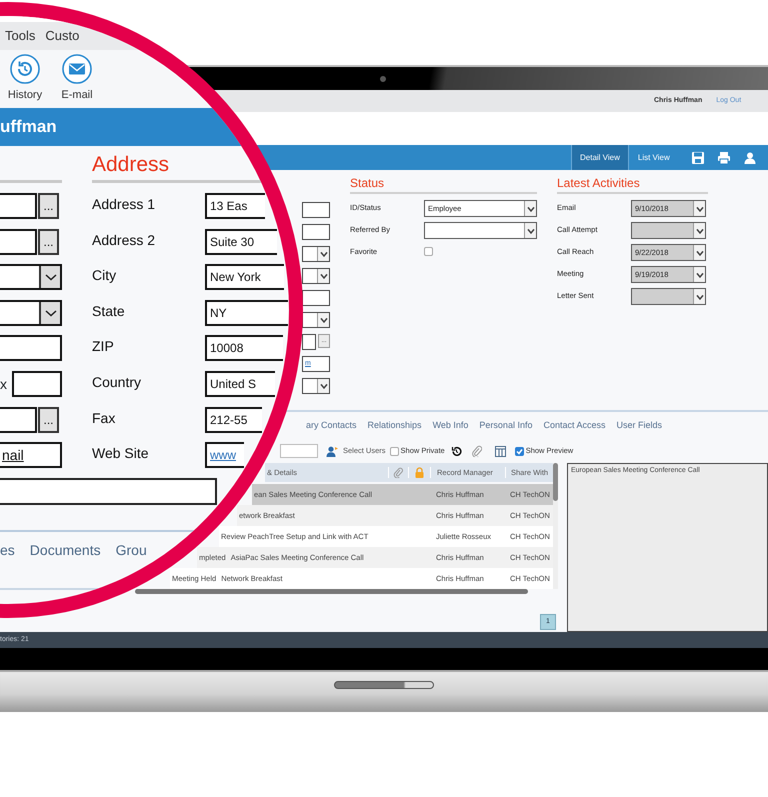  Describe the element at coordinates (103, 346) in the screenshot. I see `field-label: ZIP` at that location.